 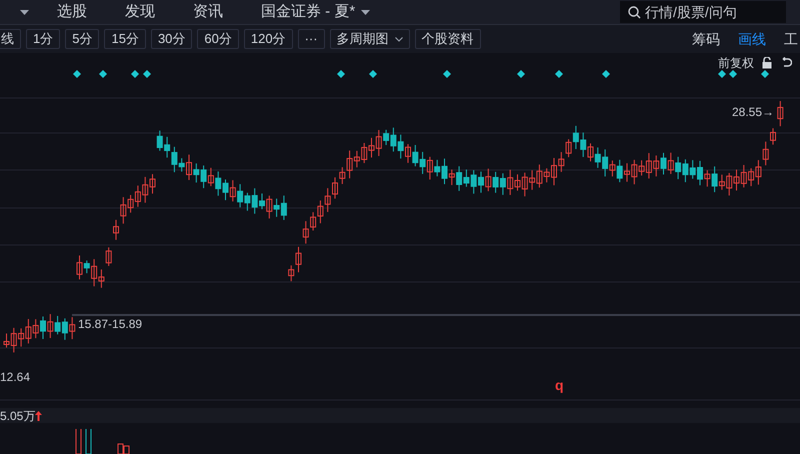 What do you see at coordinates (753, 112) in the screenshot?
I see `high-price-label: 28.55→` at bounding box center [753, 112].